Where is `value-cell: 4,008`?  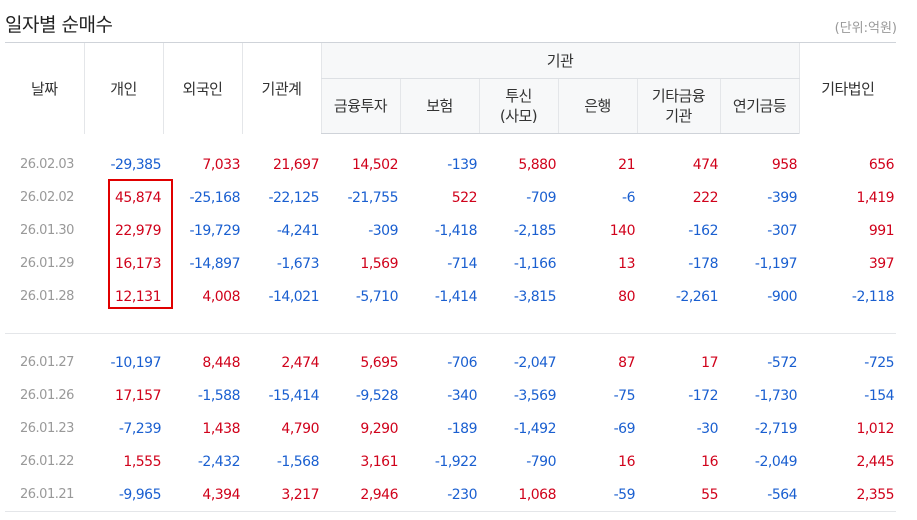
value-cell: 4,008 is located at coordinates (221, 296).